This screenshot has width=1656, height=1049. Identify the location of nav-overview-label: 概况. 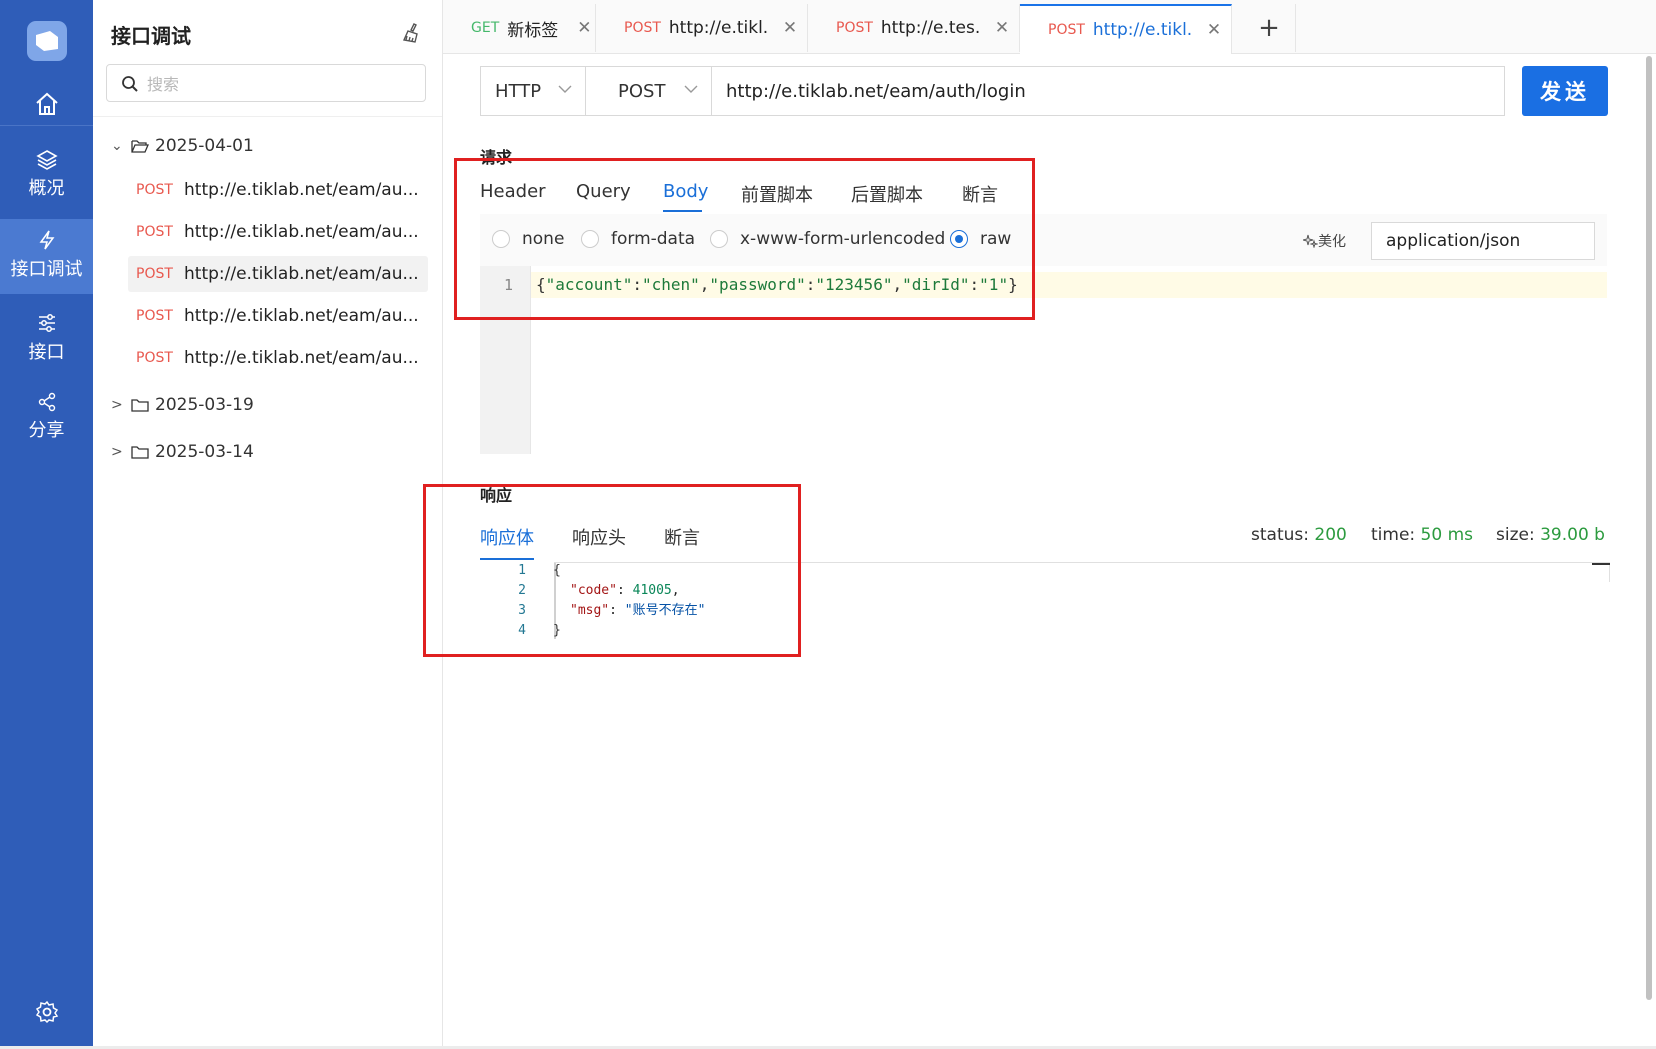
(46, 188).